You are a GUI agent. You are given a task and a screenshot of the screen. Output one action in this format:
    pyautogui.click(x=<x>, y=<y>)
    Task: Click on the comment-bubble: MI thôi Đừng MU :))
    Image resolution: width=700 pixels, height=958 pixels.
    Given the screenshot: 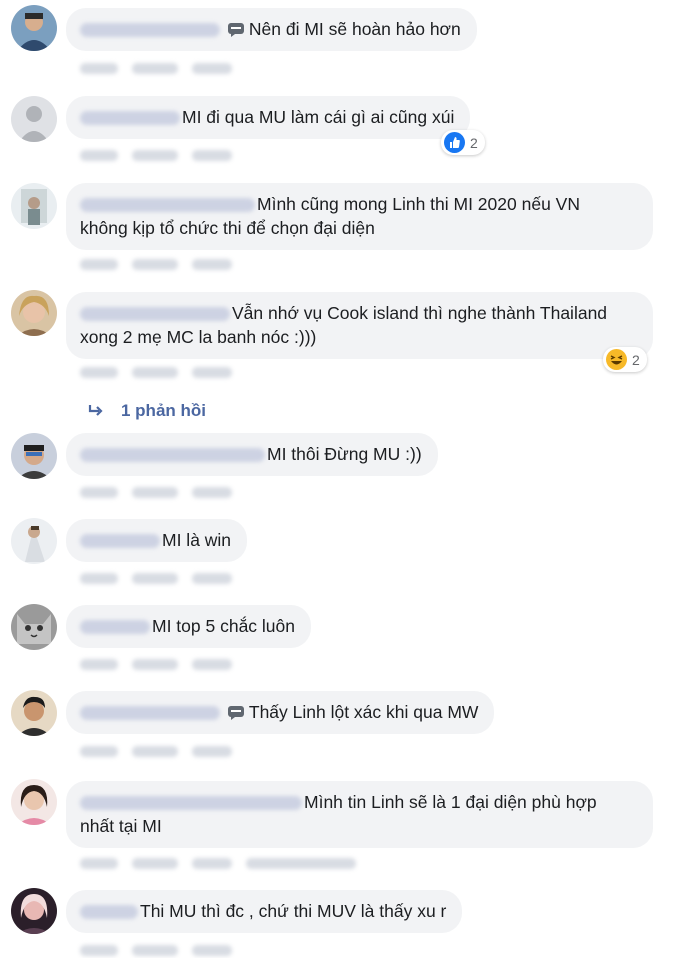 What is the action you would take?
    pyautogui.click(x=252, y=454)
    